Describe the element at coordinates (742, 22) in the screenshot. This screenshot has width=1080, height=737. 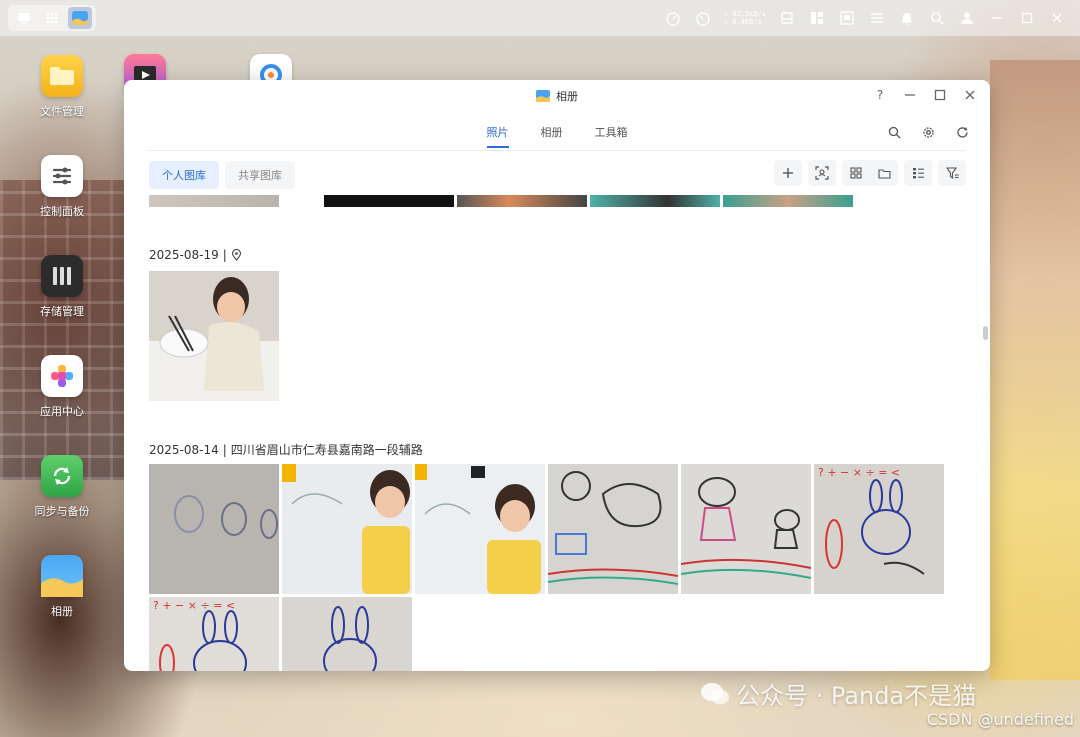
I see `net-down: ↓ 6.4KB/s` at that location.